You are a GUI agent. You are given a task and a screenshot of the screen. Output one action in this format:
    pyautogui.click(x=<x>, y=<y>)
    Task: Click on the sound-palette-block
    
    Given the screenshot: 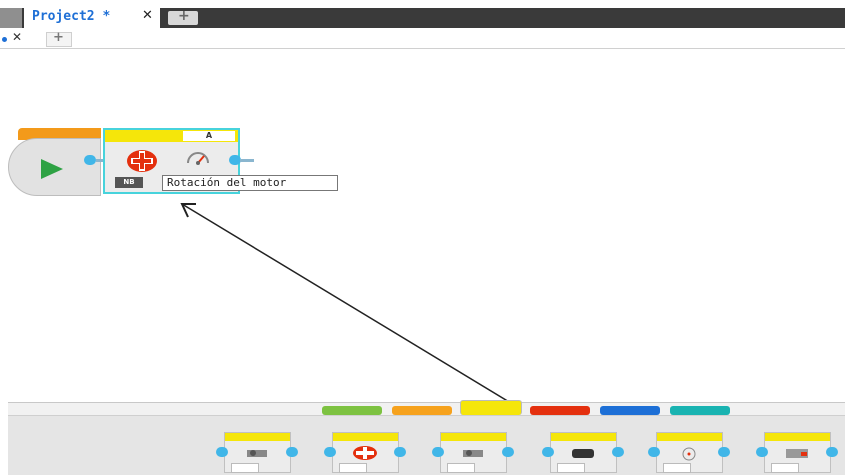 What is the action you would take?
    pyautogui.click(x=797, y=452)
    